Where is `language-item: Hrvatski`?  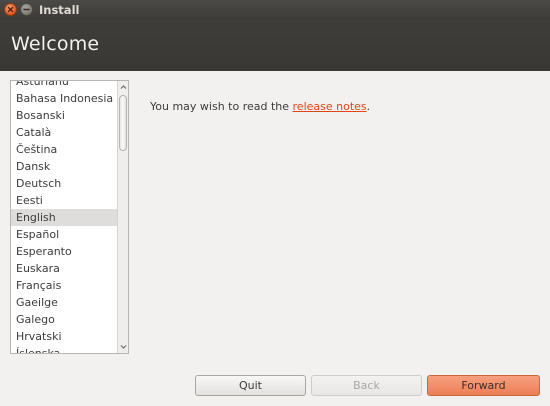 language-item: Hrvatski is located at coordinates (64, 336).